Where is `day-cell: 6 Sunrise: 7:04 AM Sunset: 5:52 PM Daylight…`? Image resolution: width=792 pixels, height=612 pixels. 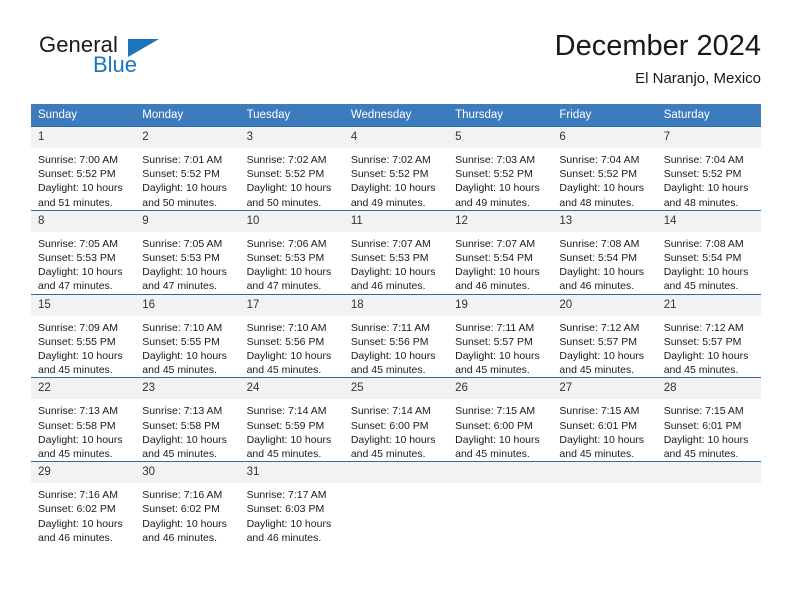
day-cell: 6 Sunrise: 7:04 AM Sunset: 5:52 PM Daylight… is located at coordinates (604, 168).